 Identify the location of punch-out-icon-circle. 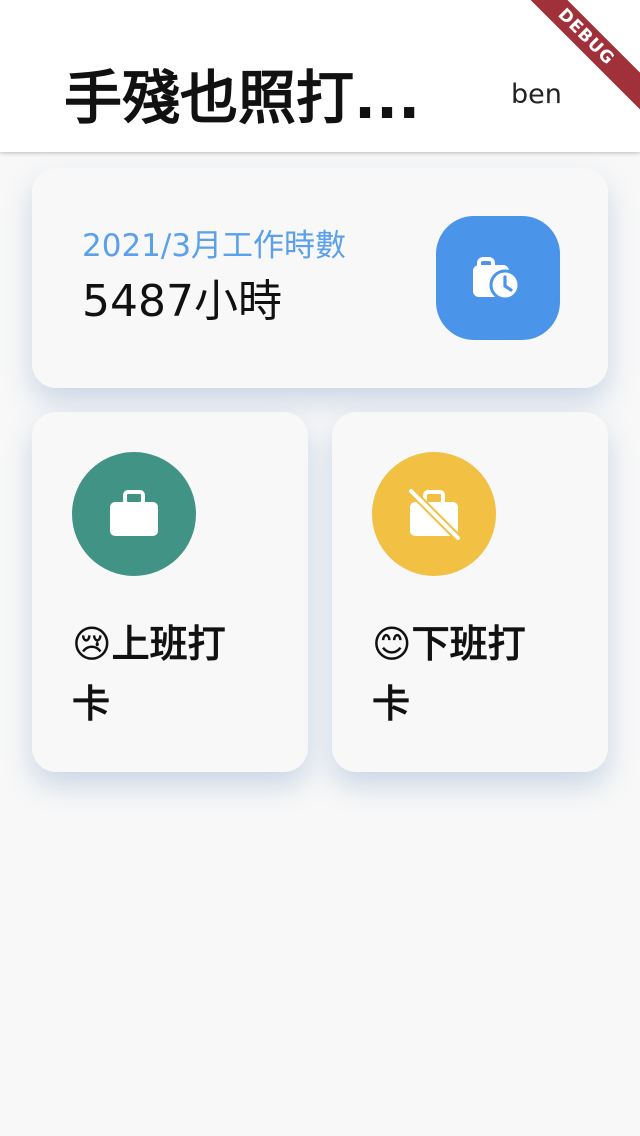
(434, 514).